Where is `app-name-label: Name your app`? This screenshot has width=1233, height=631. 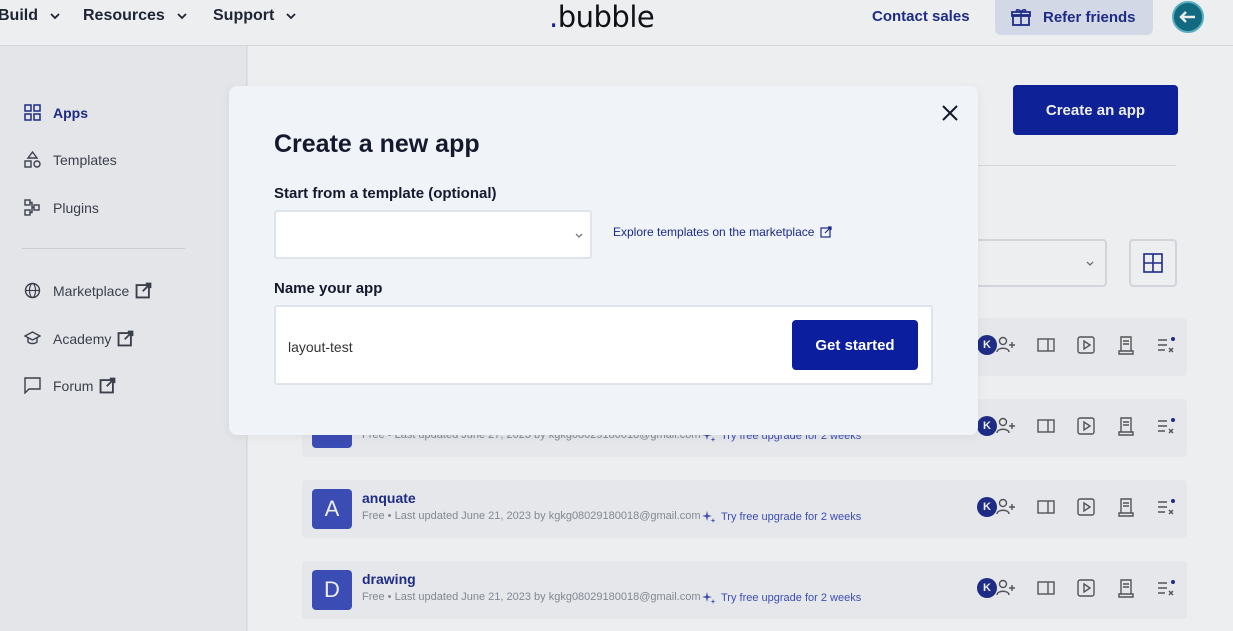 app-name-label: Name your app is located at coordinates (328, 288).